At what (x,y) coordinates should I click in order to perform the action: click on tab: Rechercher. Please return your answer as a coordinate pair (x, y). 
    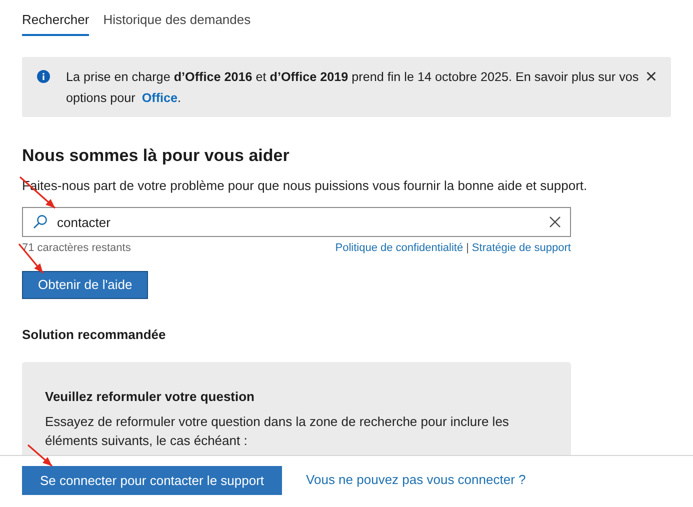
    Looking at the image, I should click on (56, 23).